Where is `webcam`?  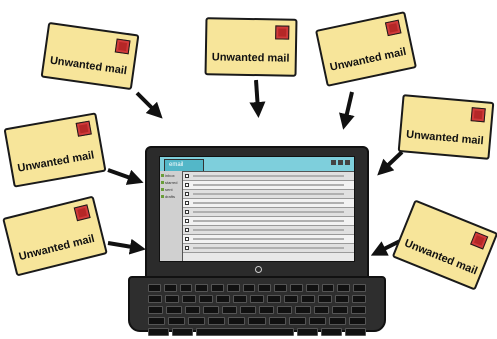
webcam is located at coordinates (258, 269).